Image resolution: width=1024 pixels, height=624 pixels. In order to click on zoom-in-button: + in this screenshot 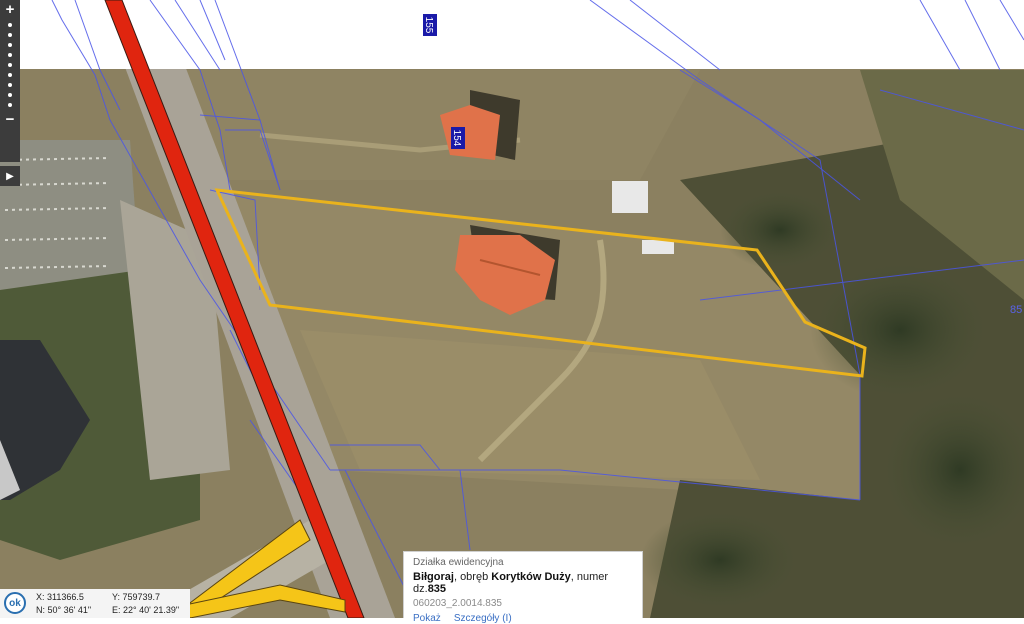, I will do `click(10, 10)`.